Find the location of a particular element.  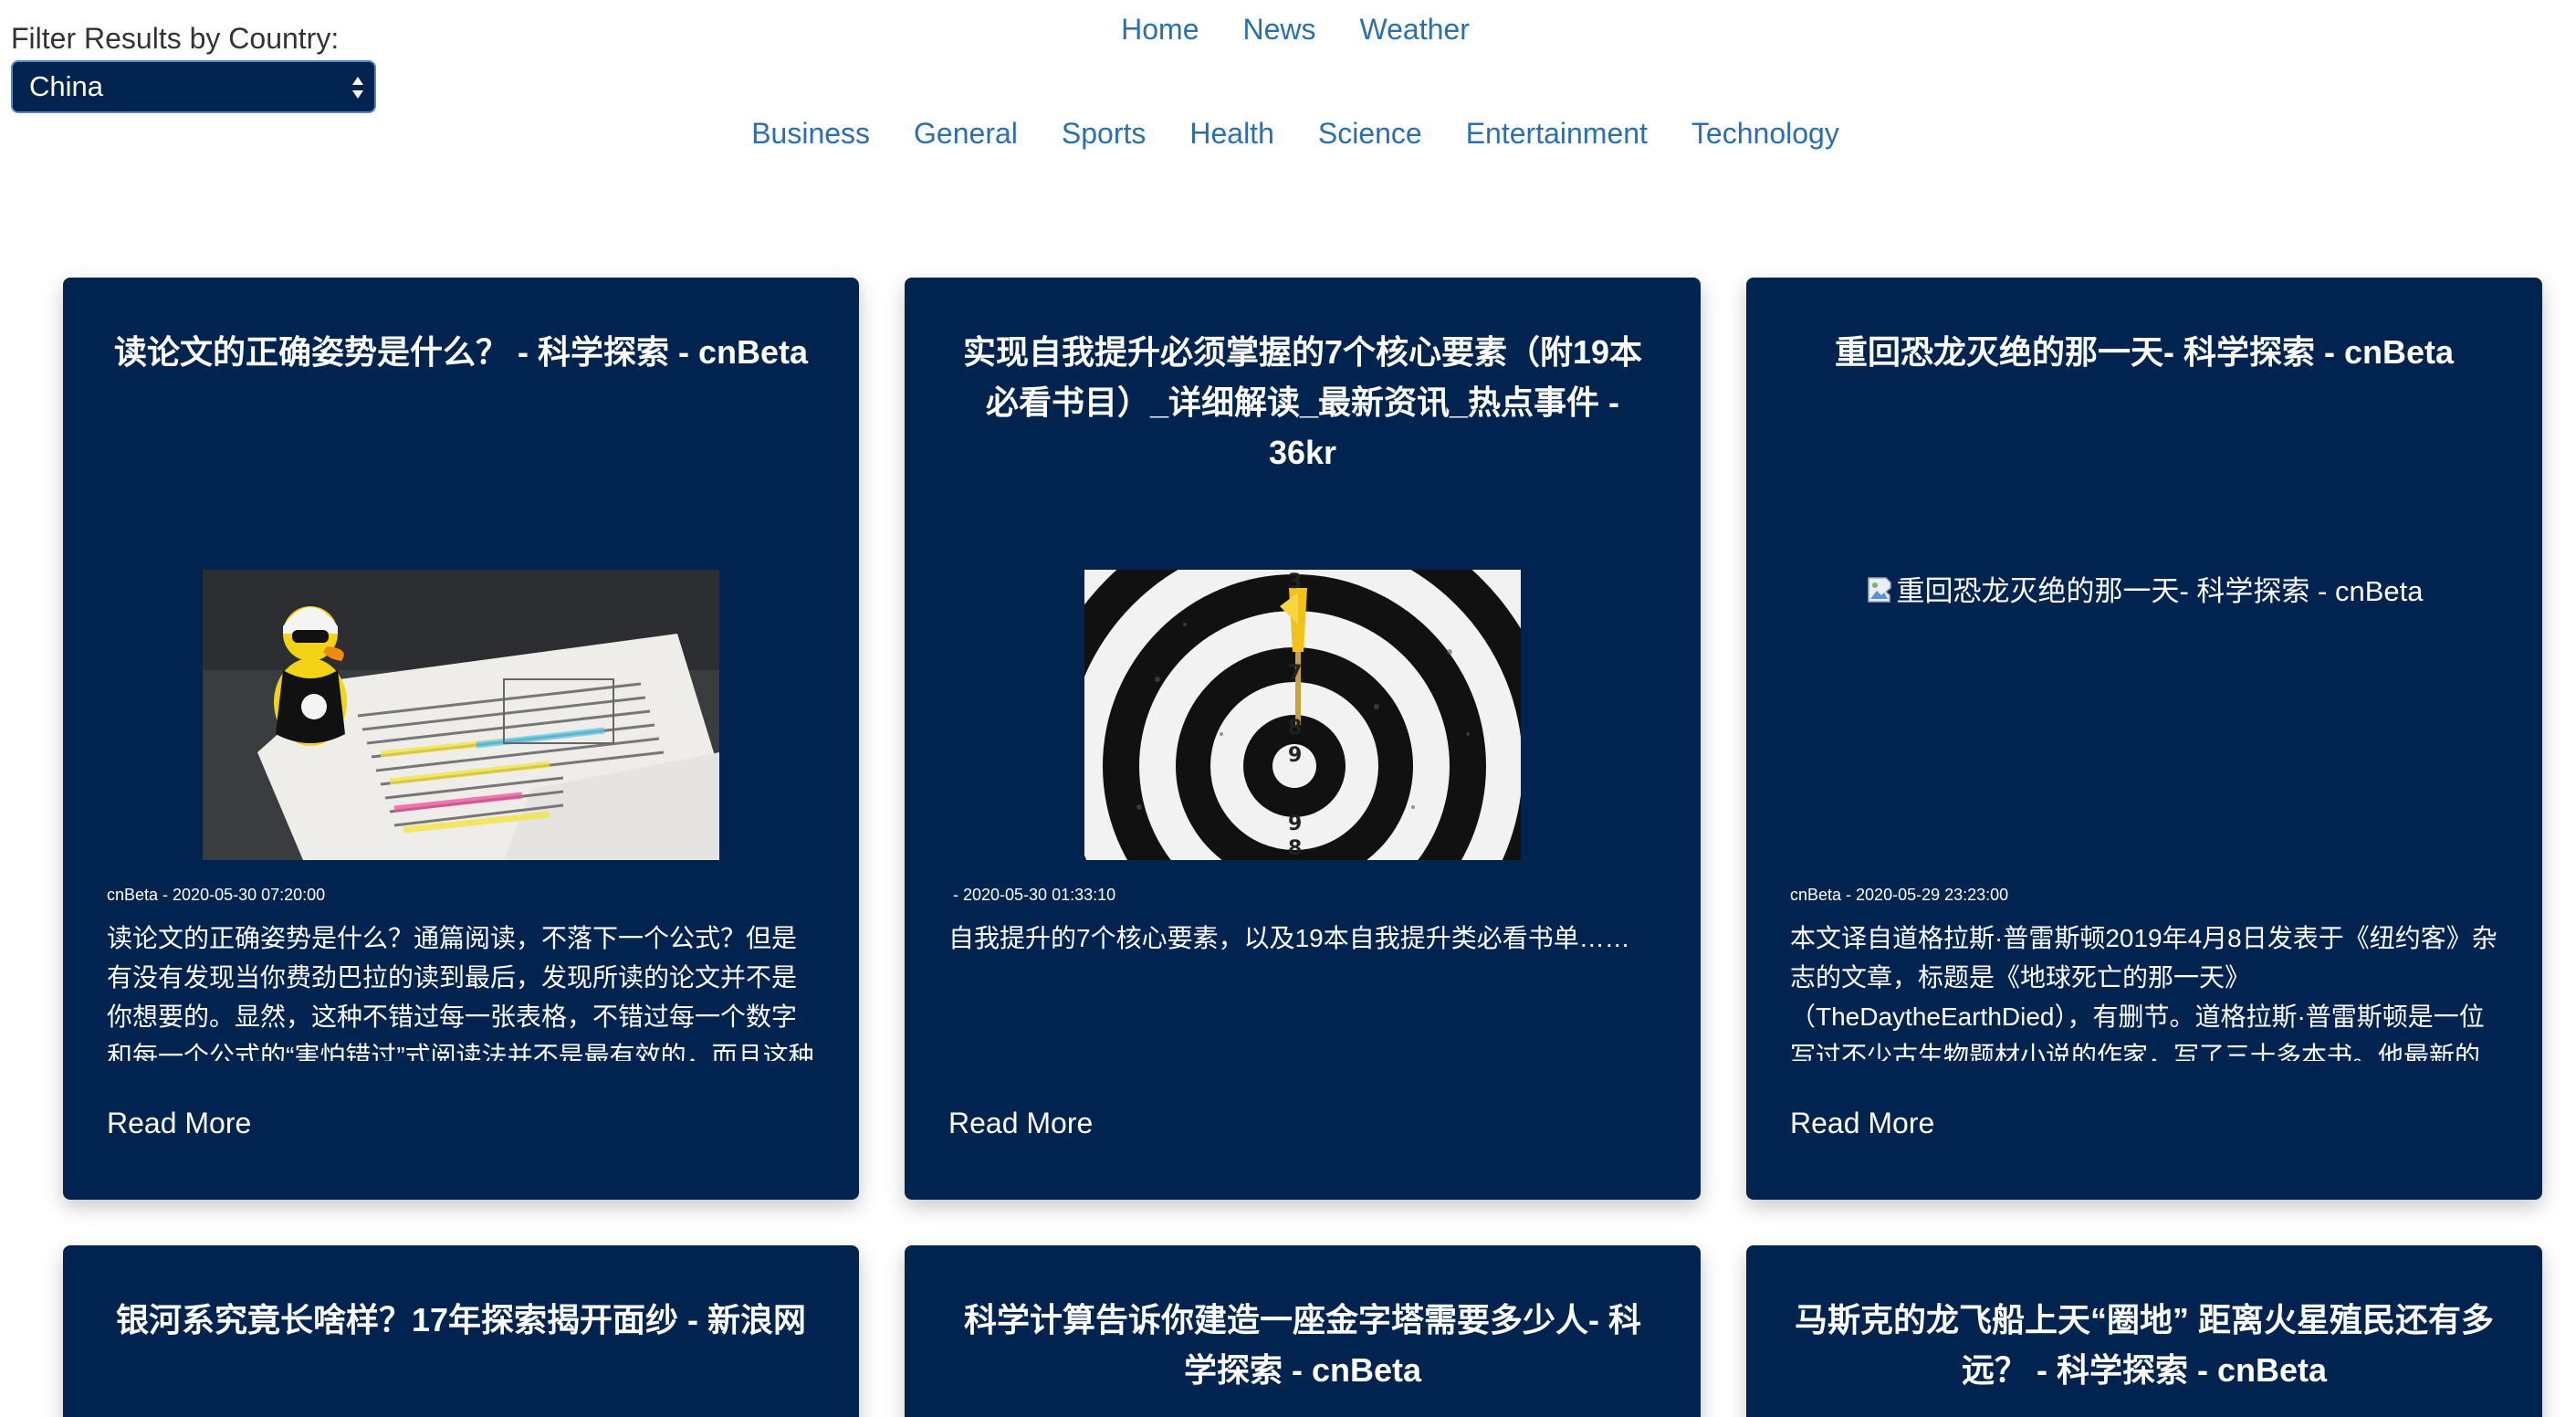

svg-text: 3 is located at coordinates (1295, 582).